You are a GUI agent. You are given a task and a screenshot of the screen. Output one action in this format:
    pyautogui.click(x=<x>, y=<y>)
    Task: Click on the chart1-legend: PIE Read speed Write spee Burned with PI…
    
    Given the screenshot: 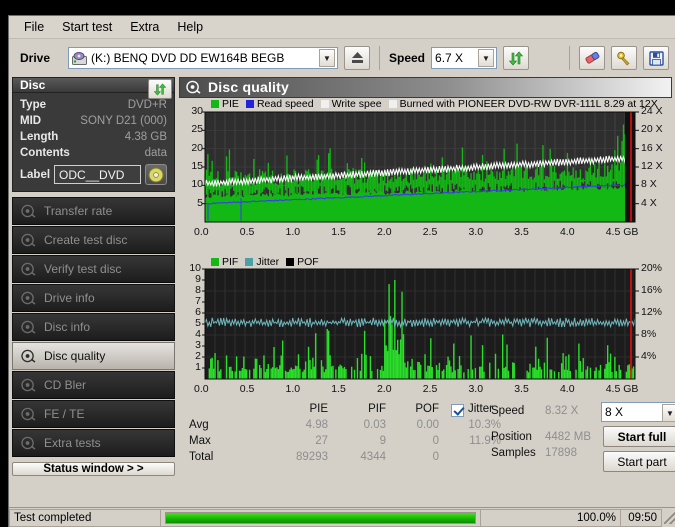 What is the action you would take?
    pyautogui.click(x=436, y=104)
    